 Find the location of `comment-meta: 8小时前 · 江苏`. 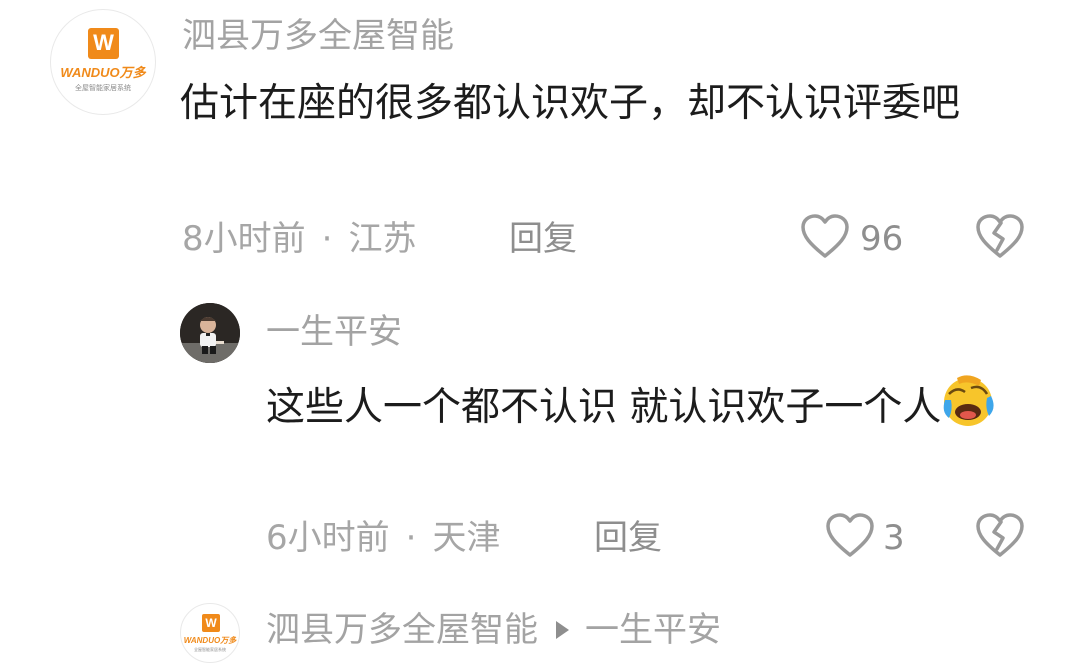

comment-meta: 8小时前 · 江苏 is located at coordinates (299, 239).